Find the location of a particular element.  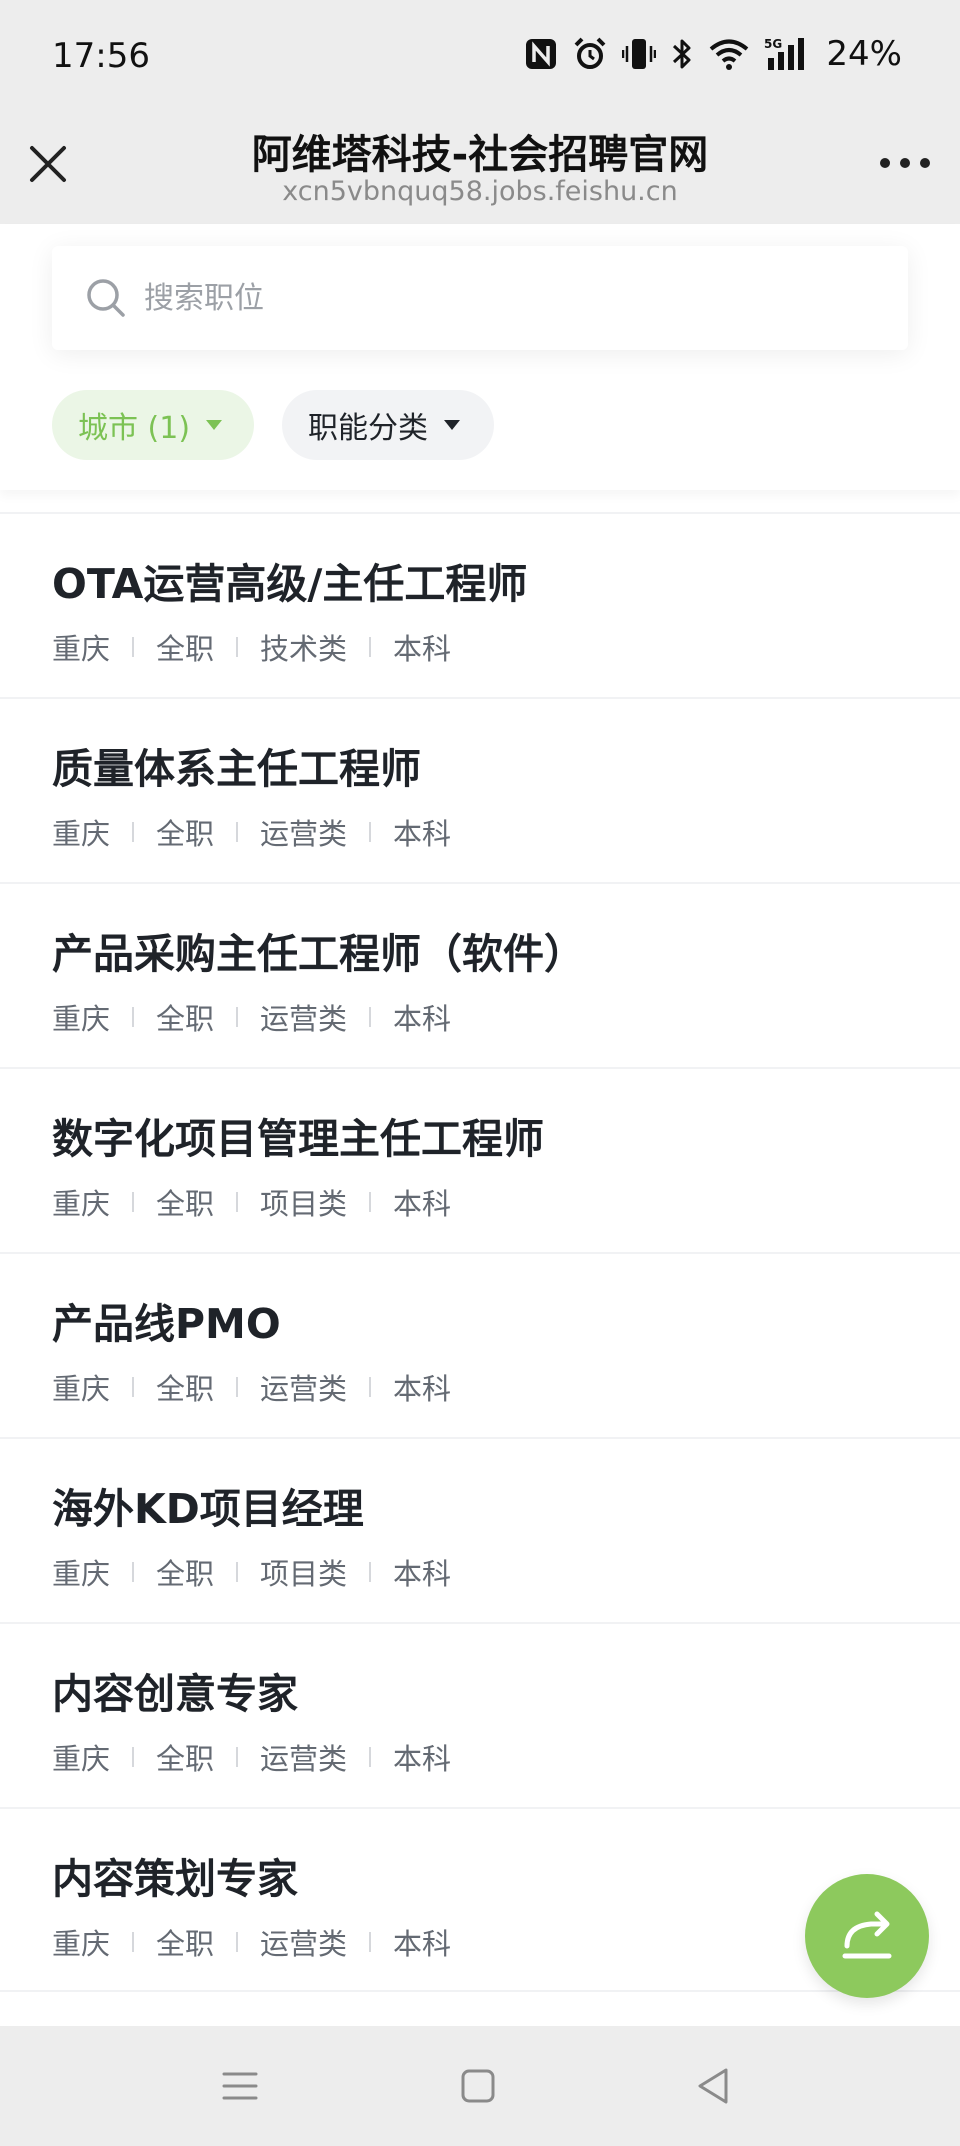

job-list-item: 质量体系主任工程师 重庆 全职 运营类 本科 is located at coordinates (480, 789).